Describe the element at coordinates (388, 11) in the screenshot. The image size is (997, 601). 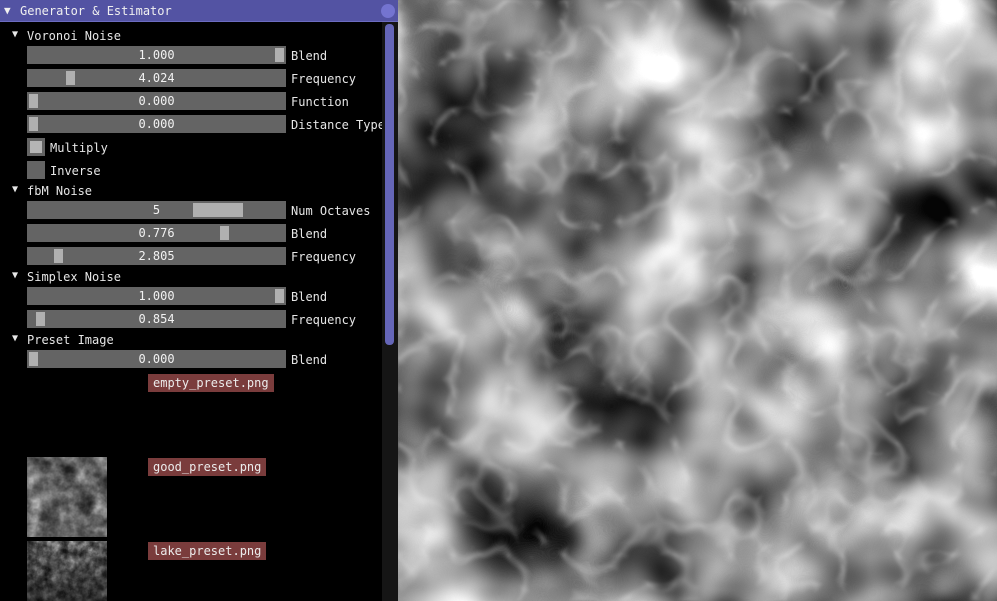
I see `close-icon` at that location.